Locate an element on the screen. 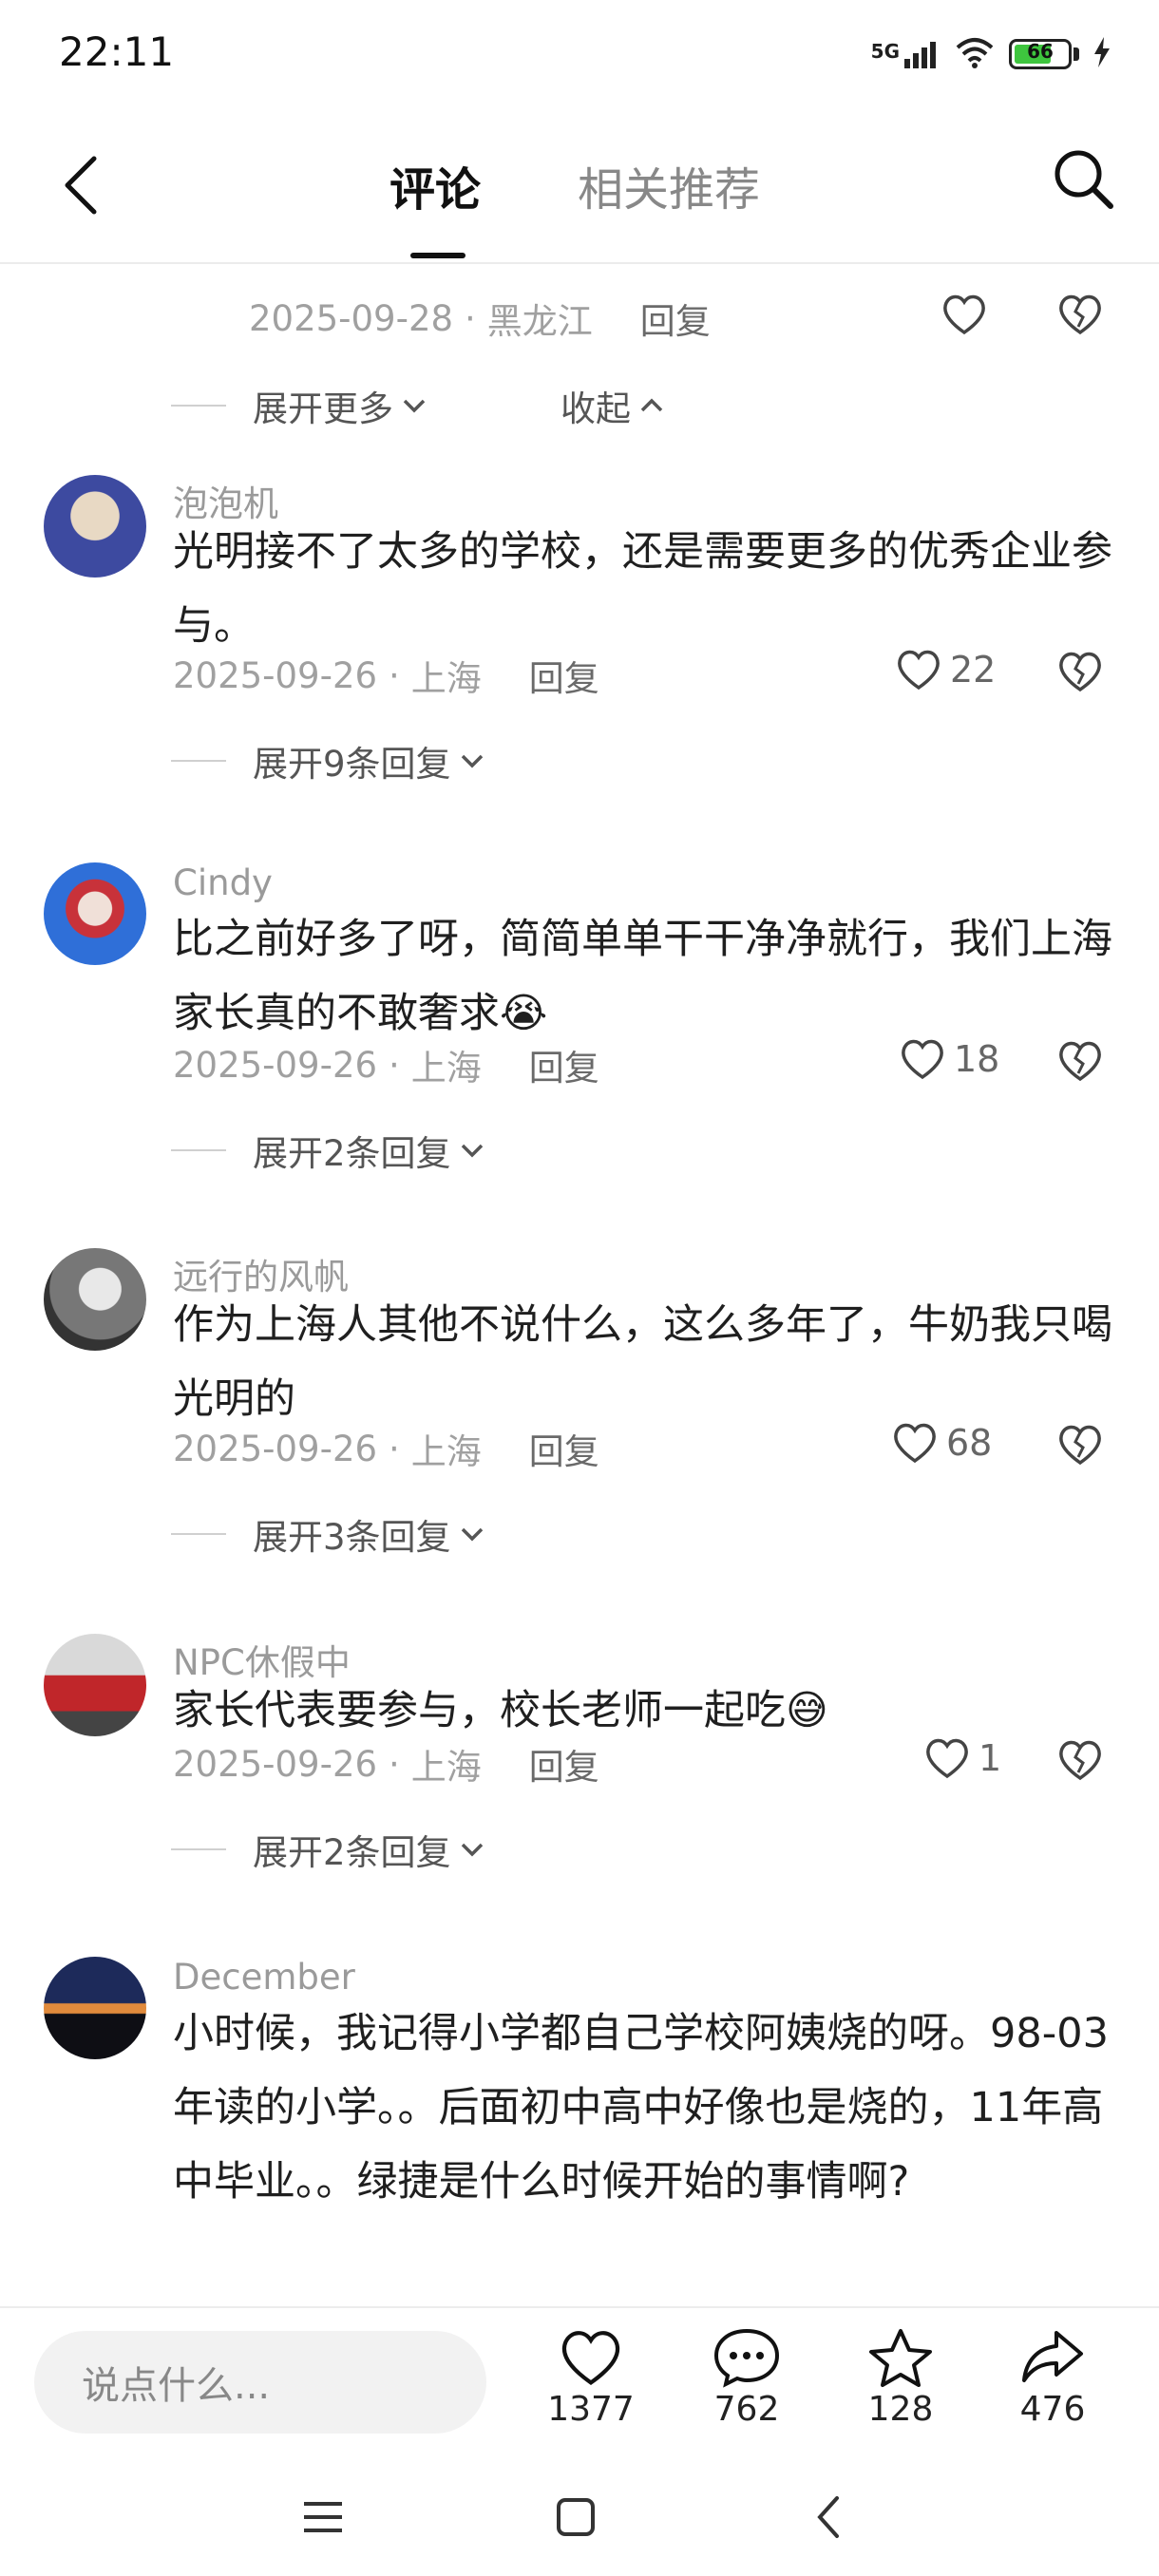 The height and width of the screenshot is (2576, 1159). share-action-button: 476 is located at coordinates (1053, 2378).